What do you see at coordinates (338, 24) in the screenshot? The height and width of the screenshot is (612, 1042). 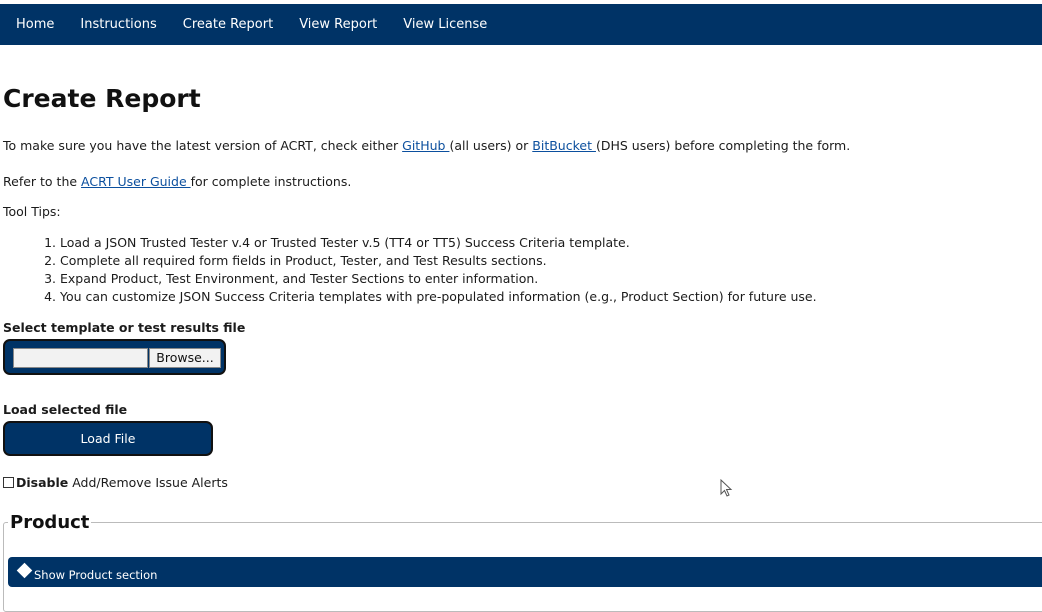 I see `nav-view-report: View Report` at bounding box center [338, 24].